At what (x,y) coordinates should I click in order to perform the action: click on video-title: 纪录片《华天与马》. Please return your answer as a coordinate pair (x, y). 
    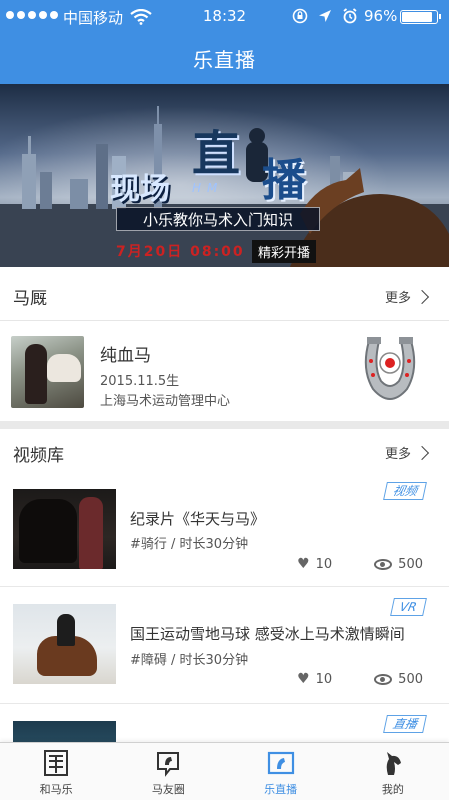
    Looking at the image, I should click on (198, 519).